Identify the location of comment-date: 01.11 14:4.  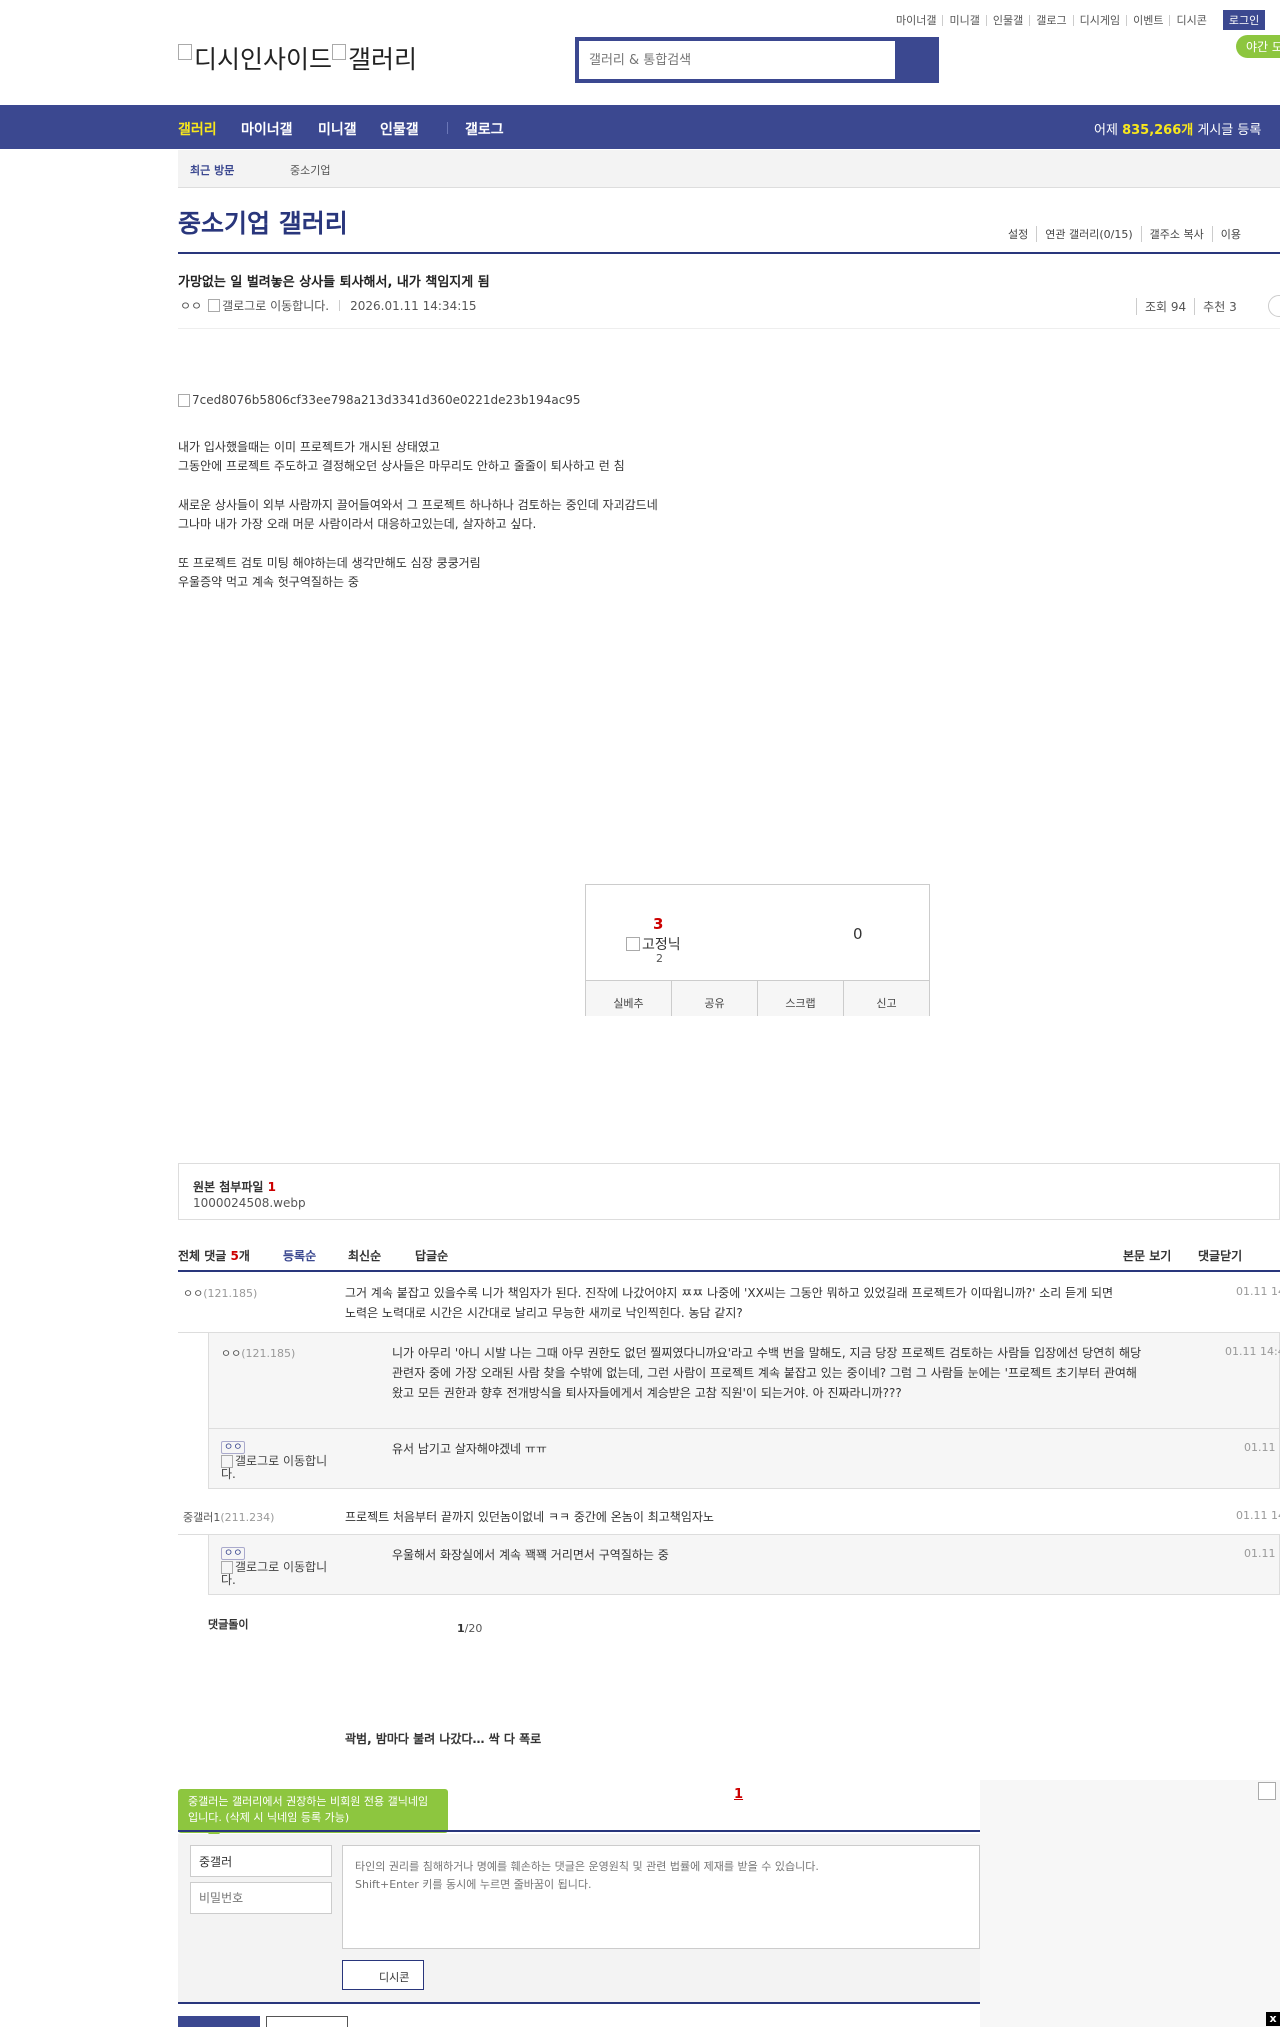
(1252, 1351).